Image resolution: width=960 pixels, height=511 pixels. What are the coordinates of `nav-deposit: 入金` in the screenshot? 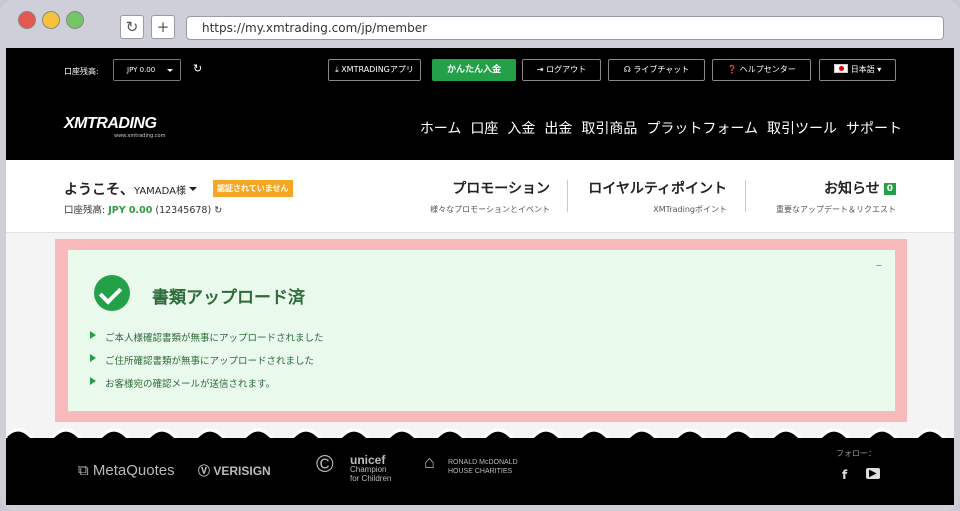 It's located at (521, 128).